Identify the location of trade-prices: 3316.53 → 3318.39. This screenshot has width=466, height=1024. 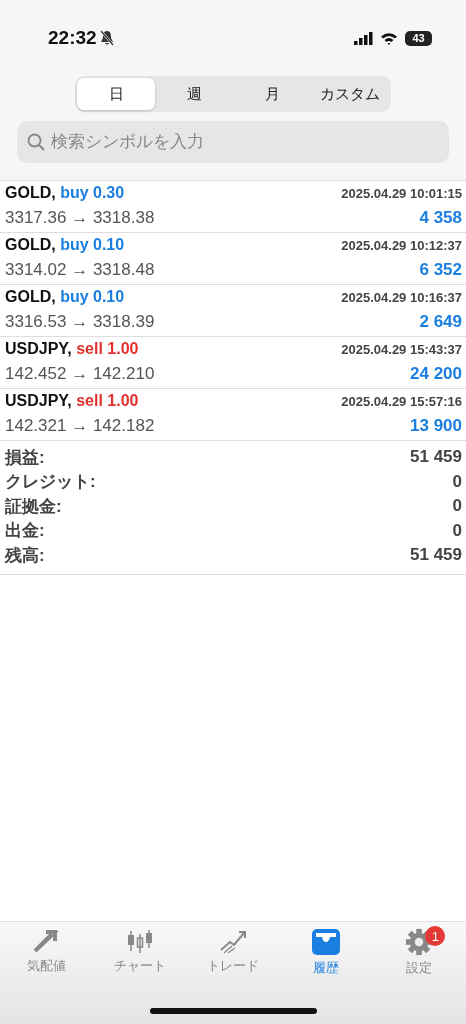
(80, 322).